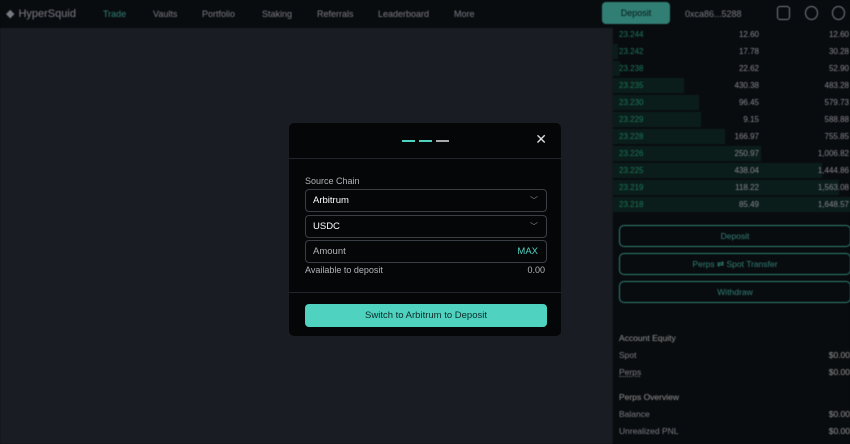 This screenshot has height=444, width=850. I want to click on price: 23.230, so click(631, 102).